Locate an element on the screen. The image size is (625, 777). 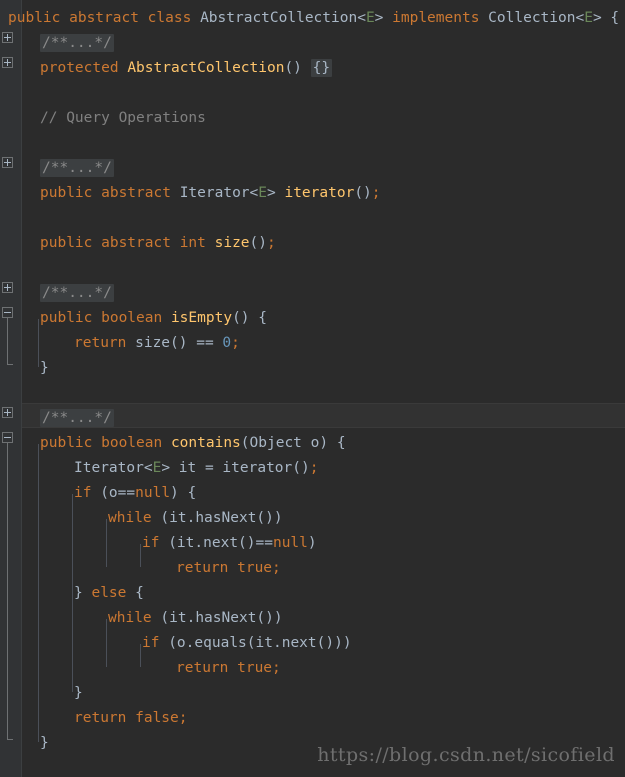
token-punct: > { is located at coordinates (606, 18).